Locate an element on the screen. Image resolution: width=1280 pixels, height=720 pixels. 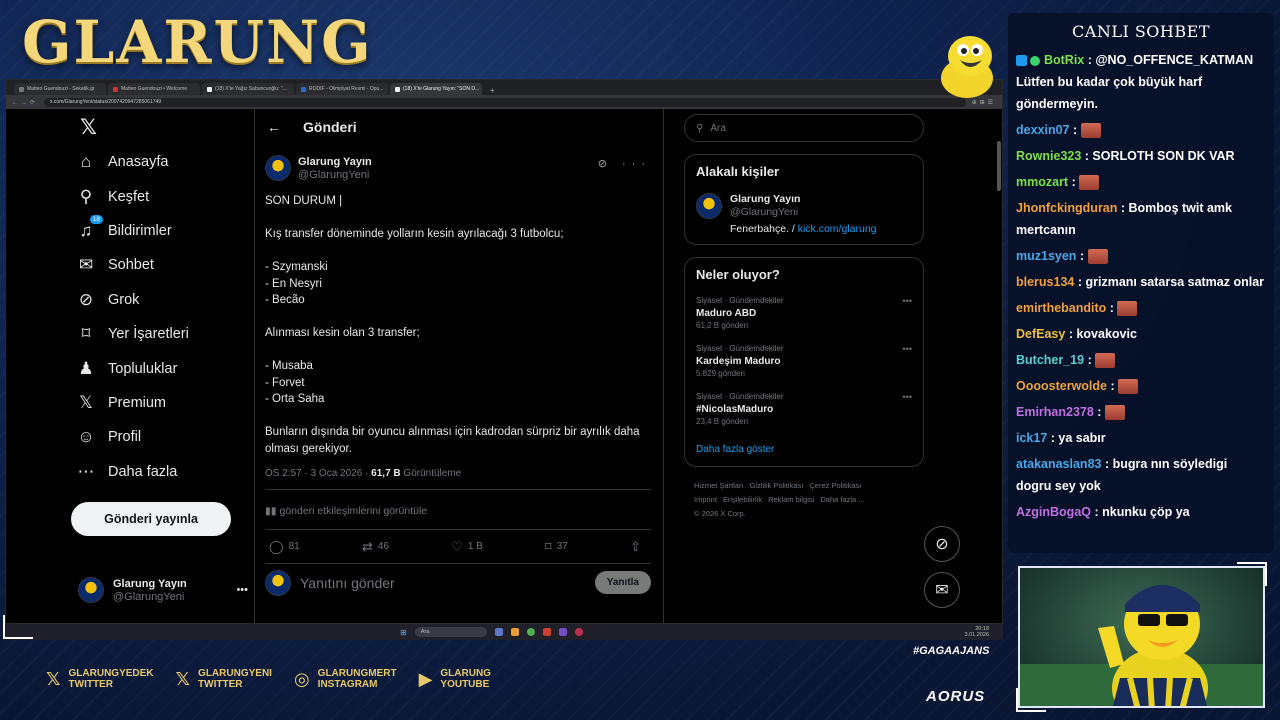
frame-corner is located at coordinates (18, 627).